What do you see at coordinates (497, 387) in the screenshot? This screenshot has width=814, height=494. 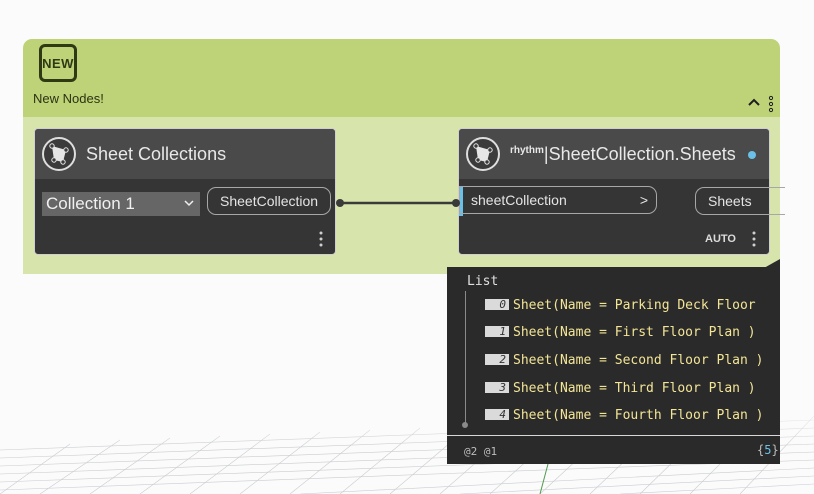 I see `list-index-badge: 3` at bounding box center [497, 387].